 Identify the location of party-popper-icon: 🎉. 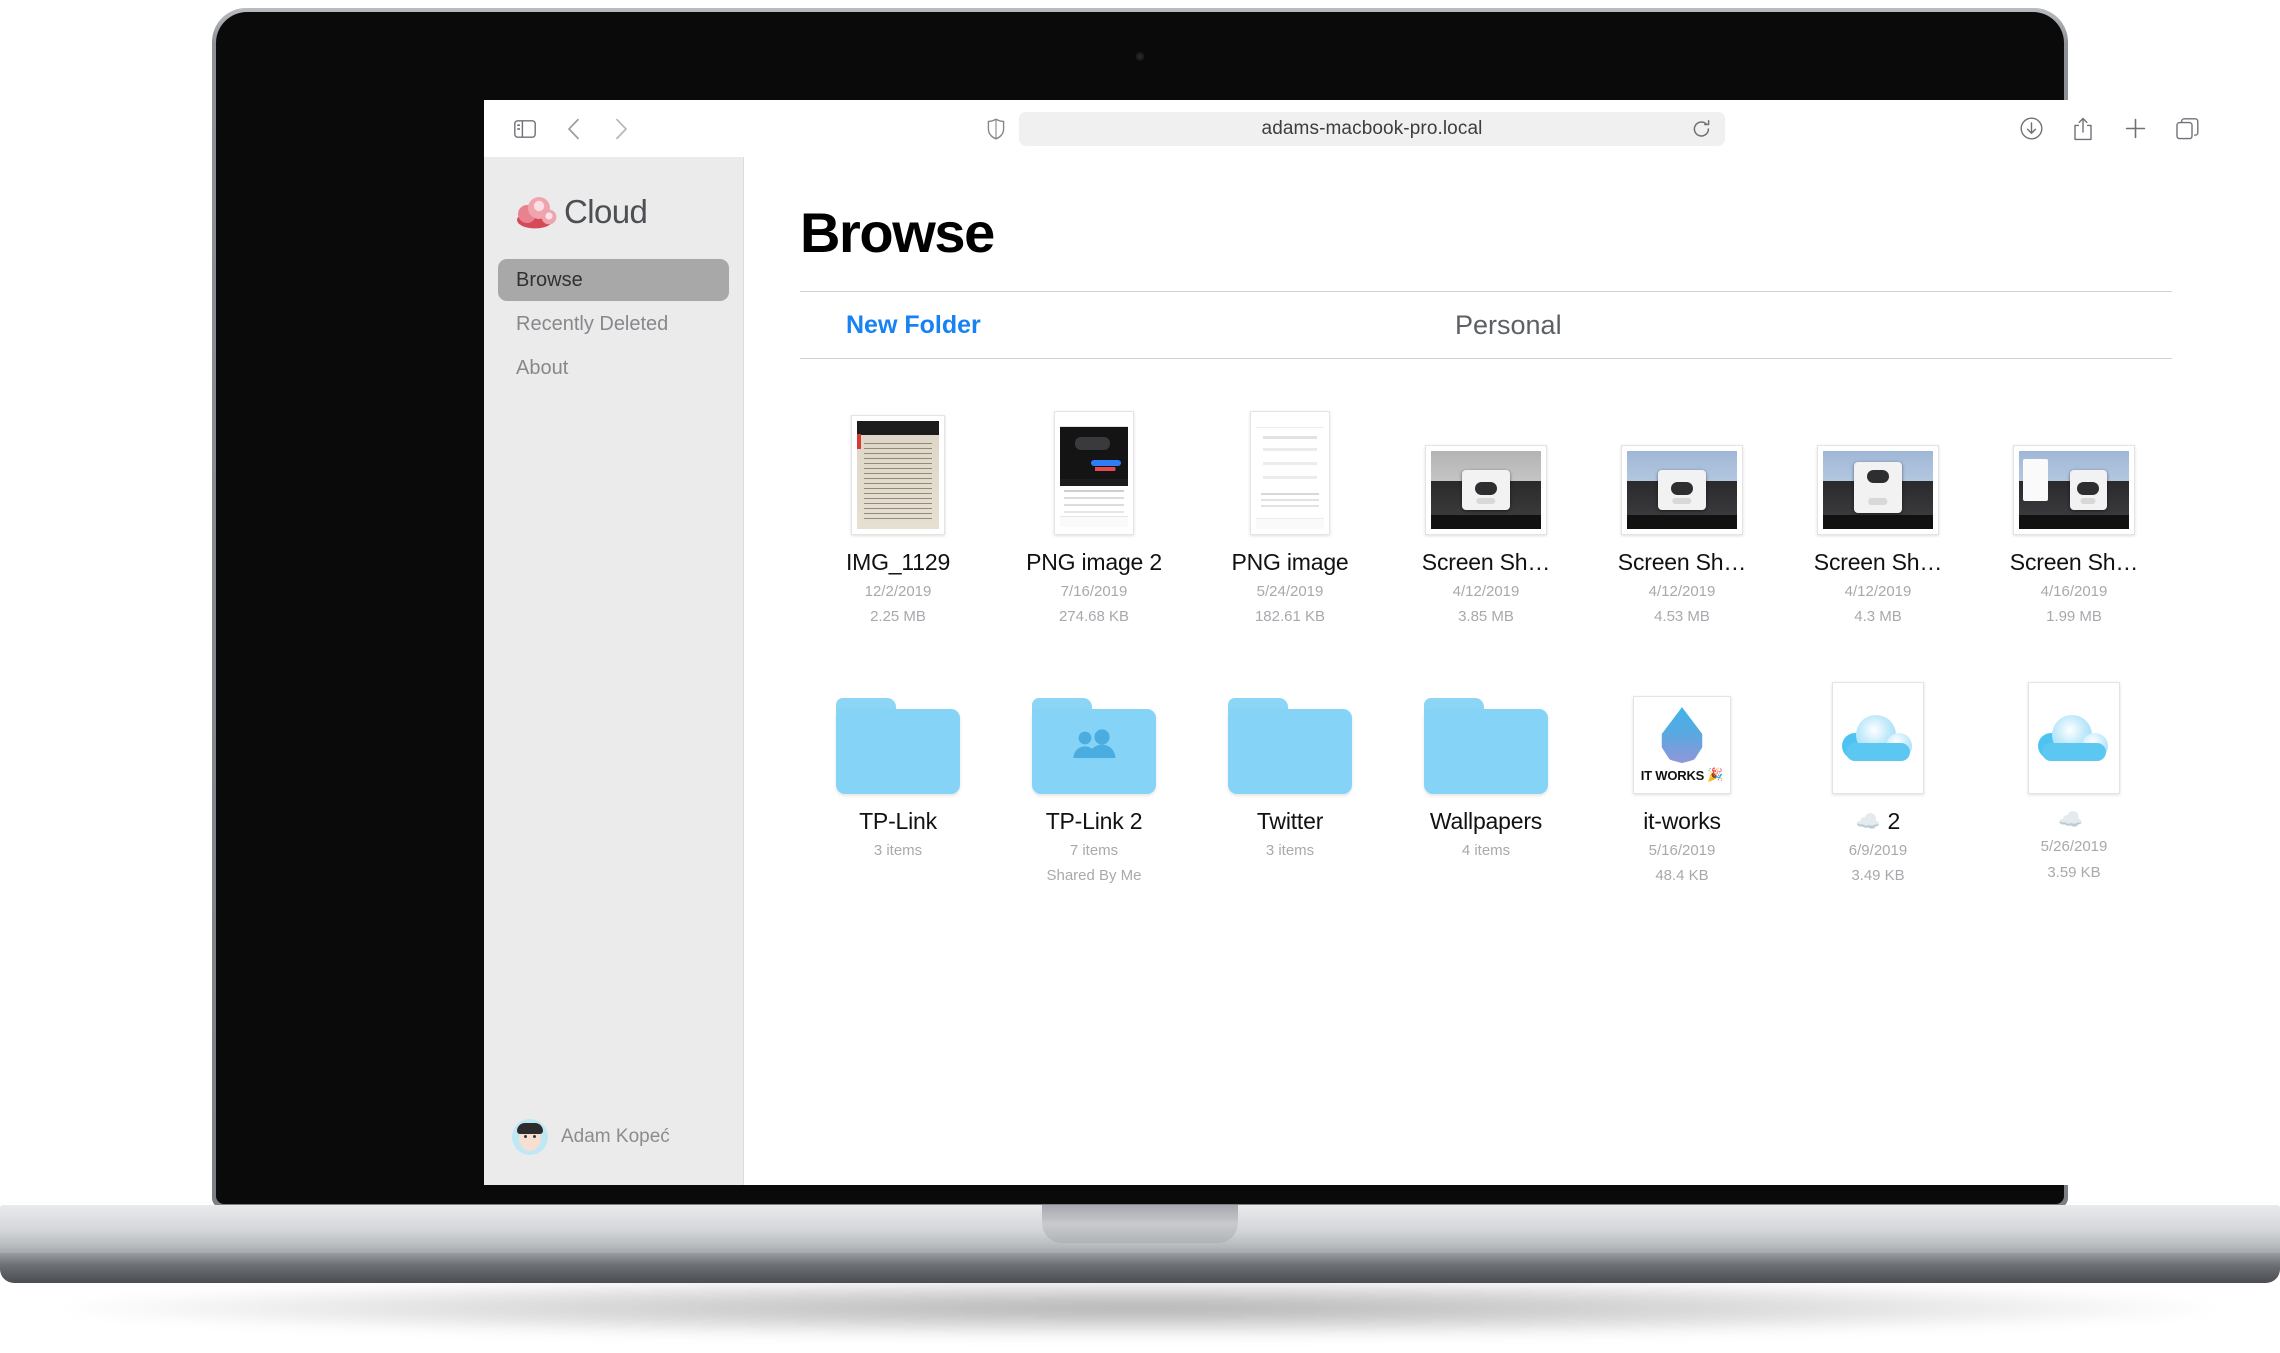
(1715, 775).